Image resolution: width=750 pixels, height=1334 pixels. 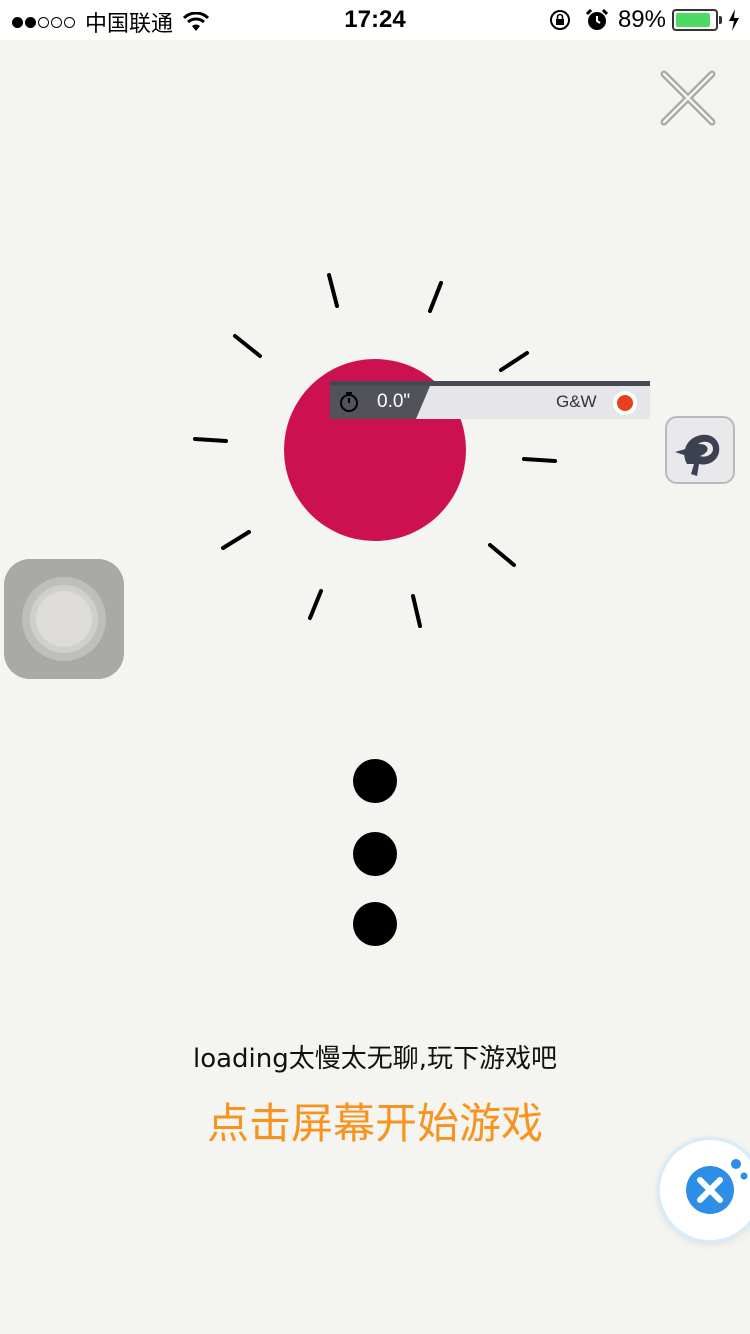 I want to click on stopwatch-icon, so click(x=349, y=402).